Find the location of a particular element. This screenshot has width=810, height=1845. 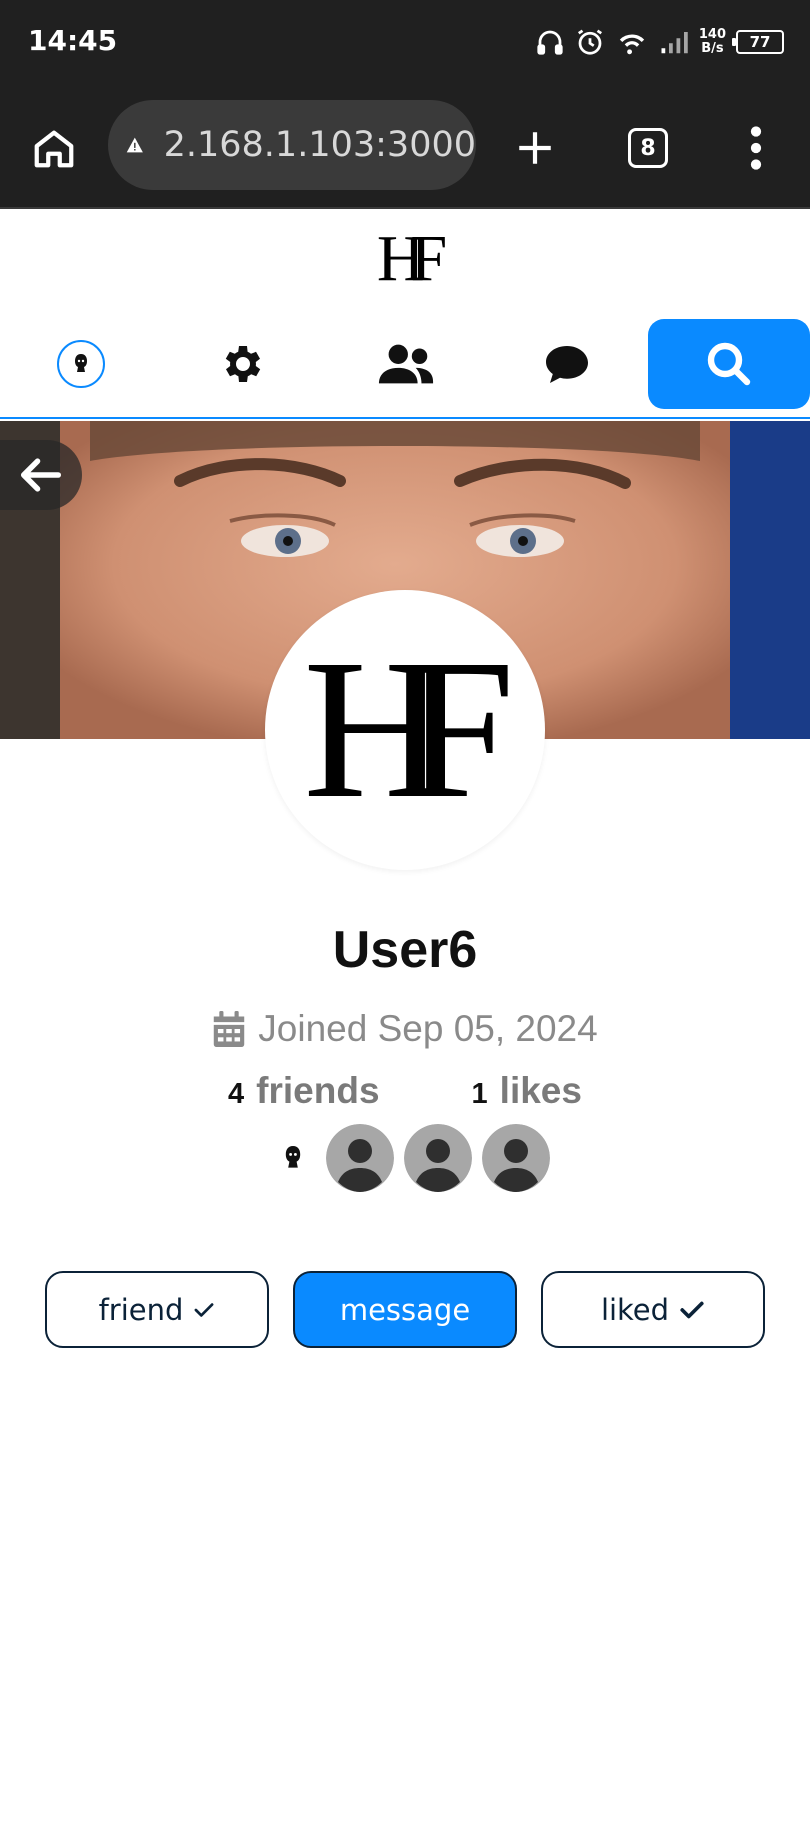

status-time: 14:45 is located at coordinates (73, 40).